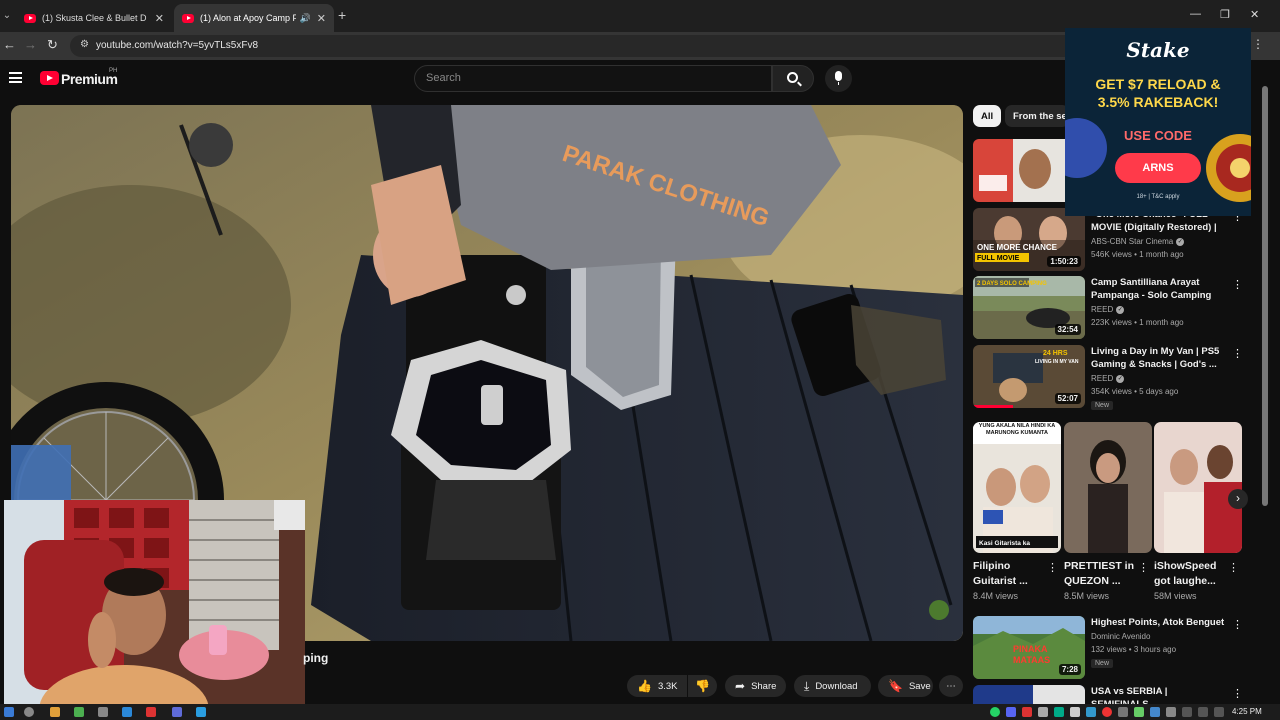 The height and width of the screenshot is (720, 1280). What do you see at coordinates (1158, 168) in the screenshot?
I see `ad-code-button: ARNS` at bounding box center [1158, 168].